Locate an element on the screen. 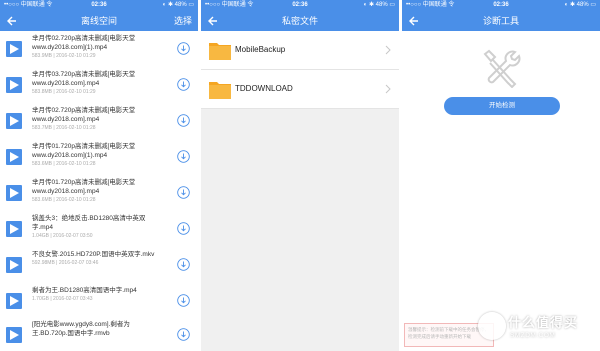  file-meta: 583.7MB | 2016-02-10 01:28 is located at coordinates (64, 128).